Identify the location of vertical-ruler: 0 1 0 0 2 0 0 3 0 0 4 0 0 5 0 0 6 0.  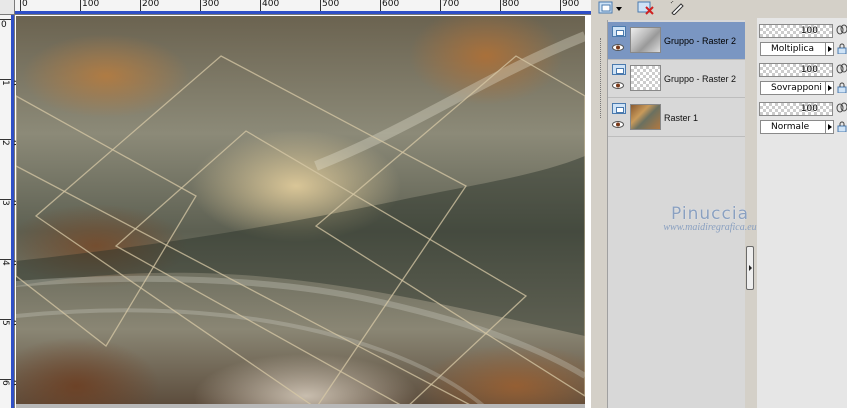
(13, 211).